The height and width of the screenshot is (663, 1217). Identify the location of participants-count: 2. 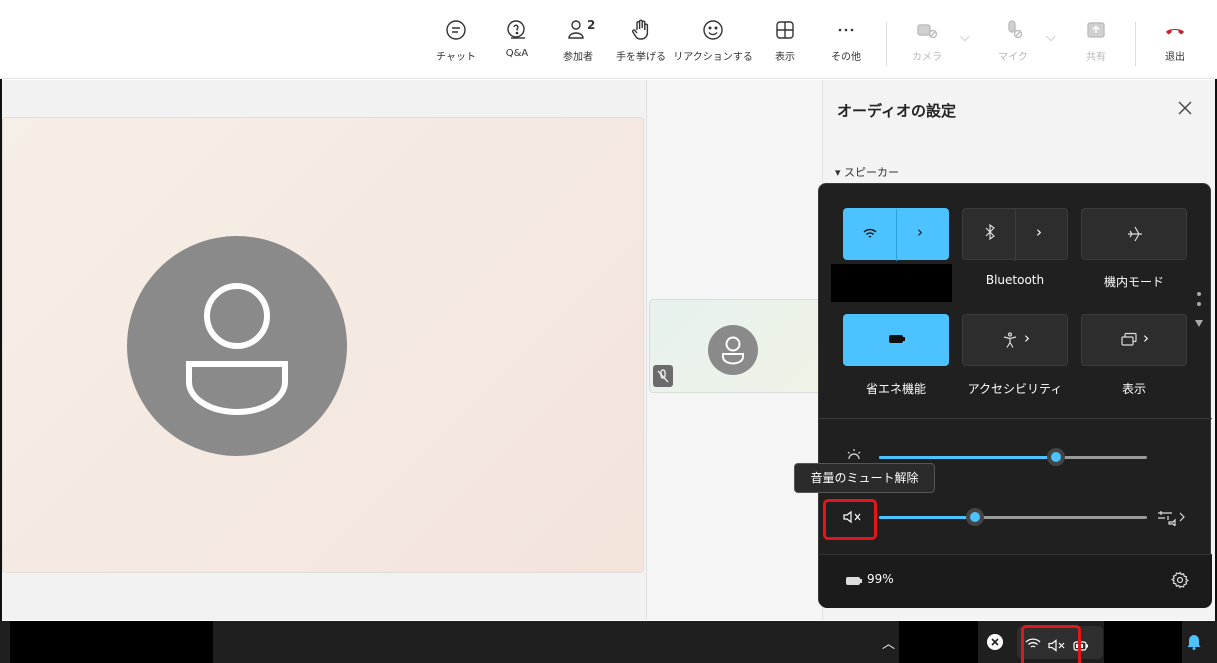
(591, 25).